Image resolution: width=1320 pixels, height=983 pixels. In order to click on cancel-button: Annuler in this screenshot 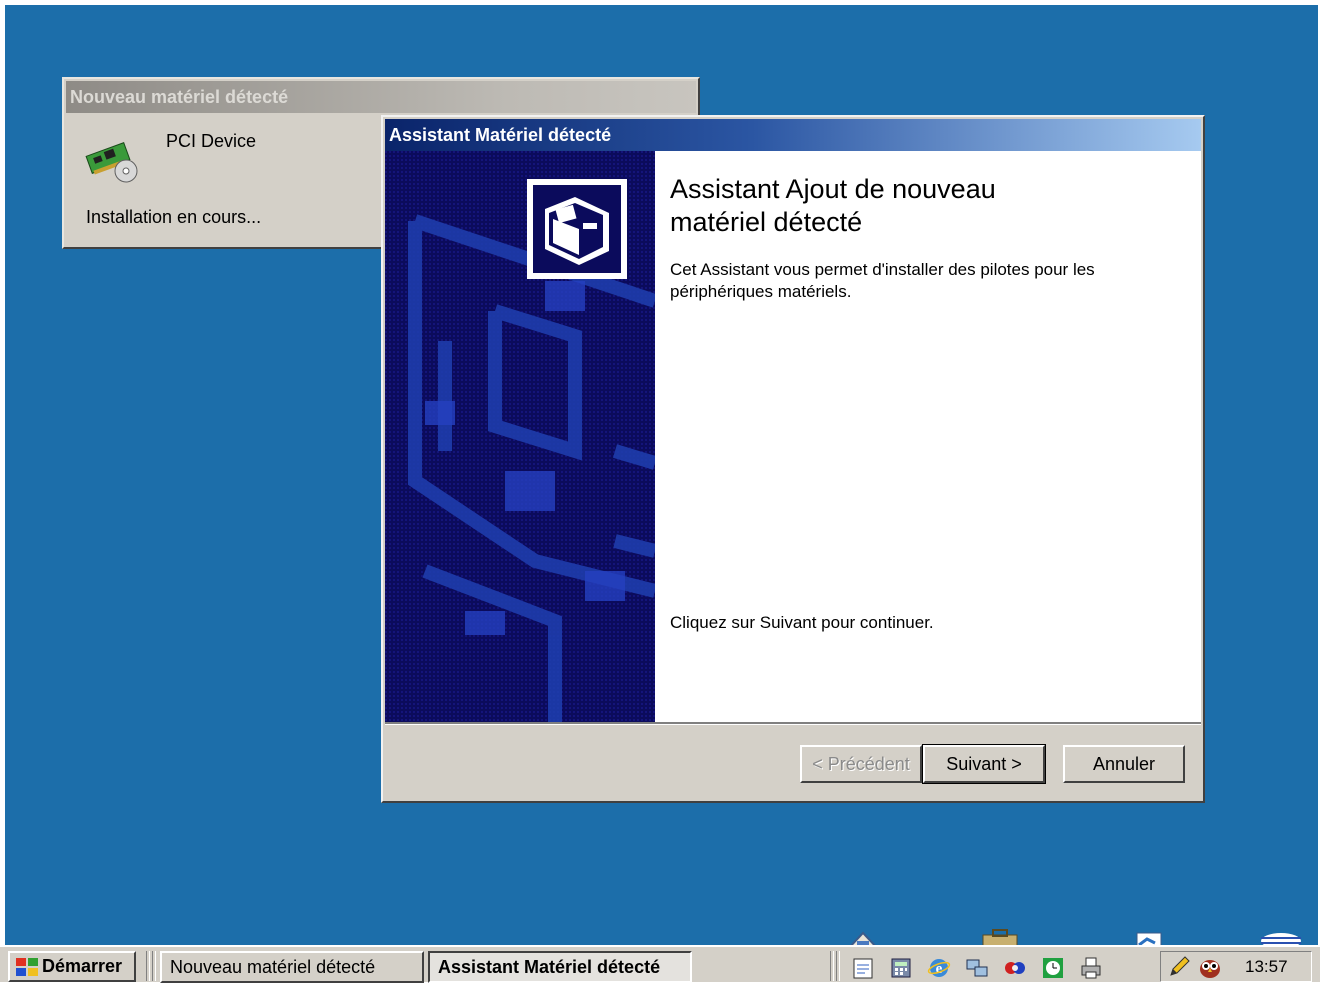, I will do `click(1124, 764)`.